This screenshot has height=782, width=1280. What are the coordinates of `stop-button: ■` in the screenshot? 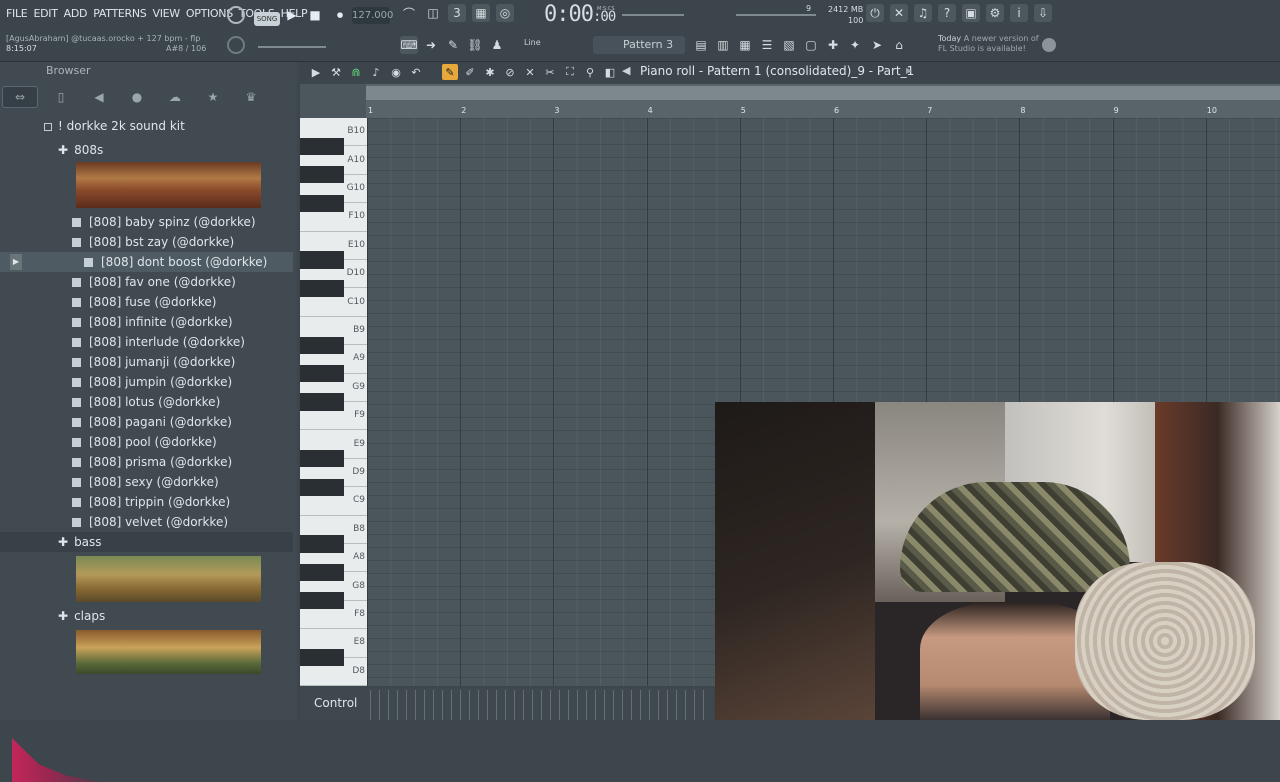 It's located at (315, 15).